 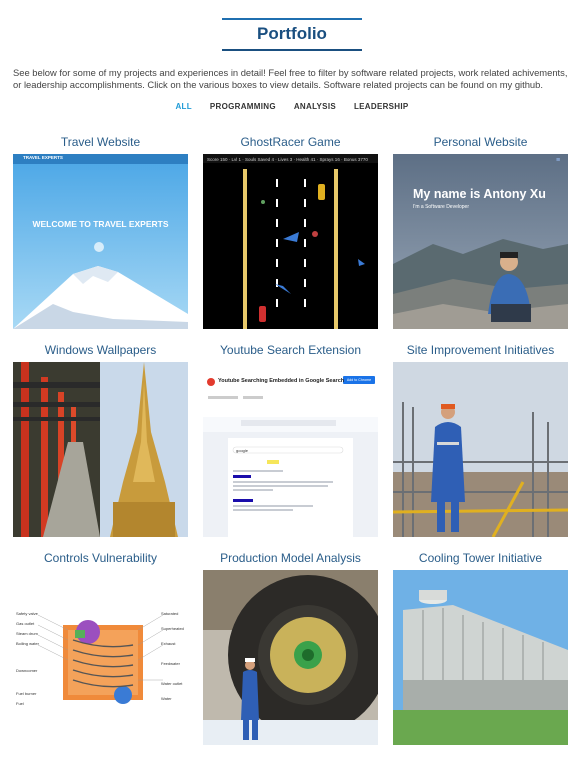 I want to click on card-cooling-tower: Cooling Tower Initiative, so click(x=480, y=647).